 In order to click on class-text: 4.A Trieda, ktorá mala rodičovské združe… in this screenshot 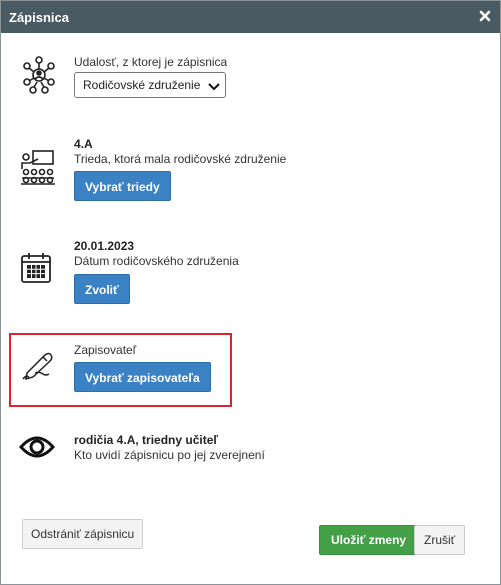, I will do `click(180, 169)`.